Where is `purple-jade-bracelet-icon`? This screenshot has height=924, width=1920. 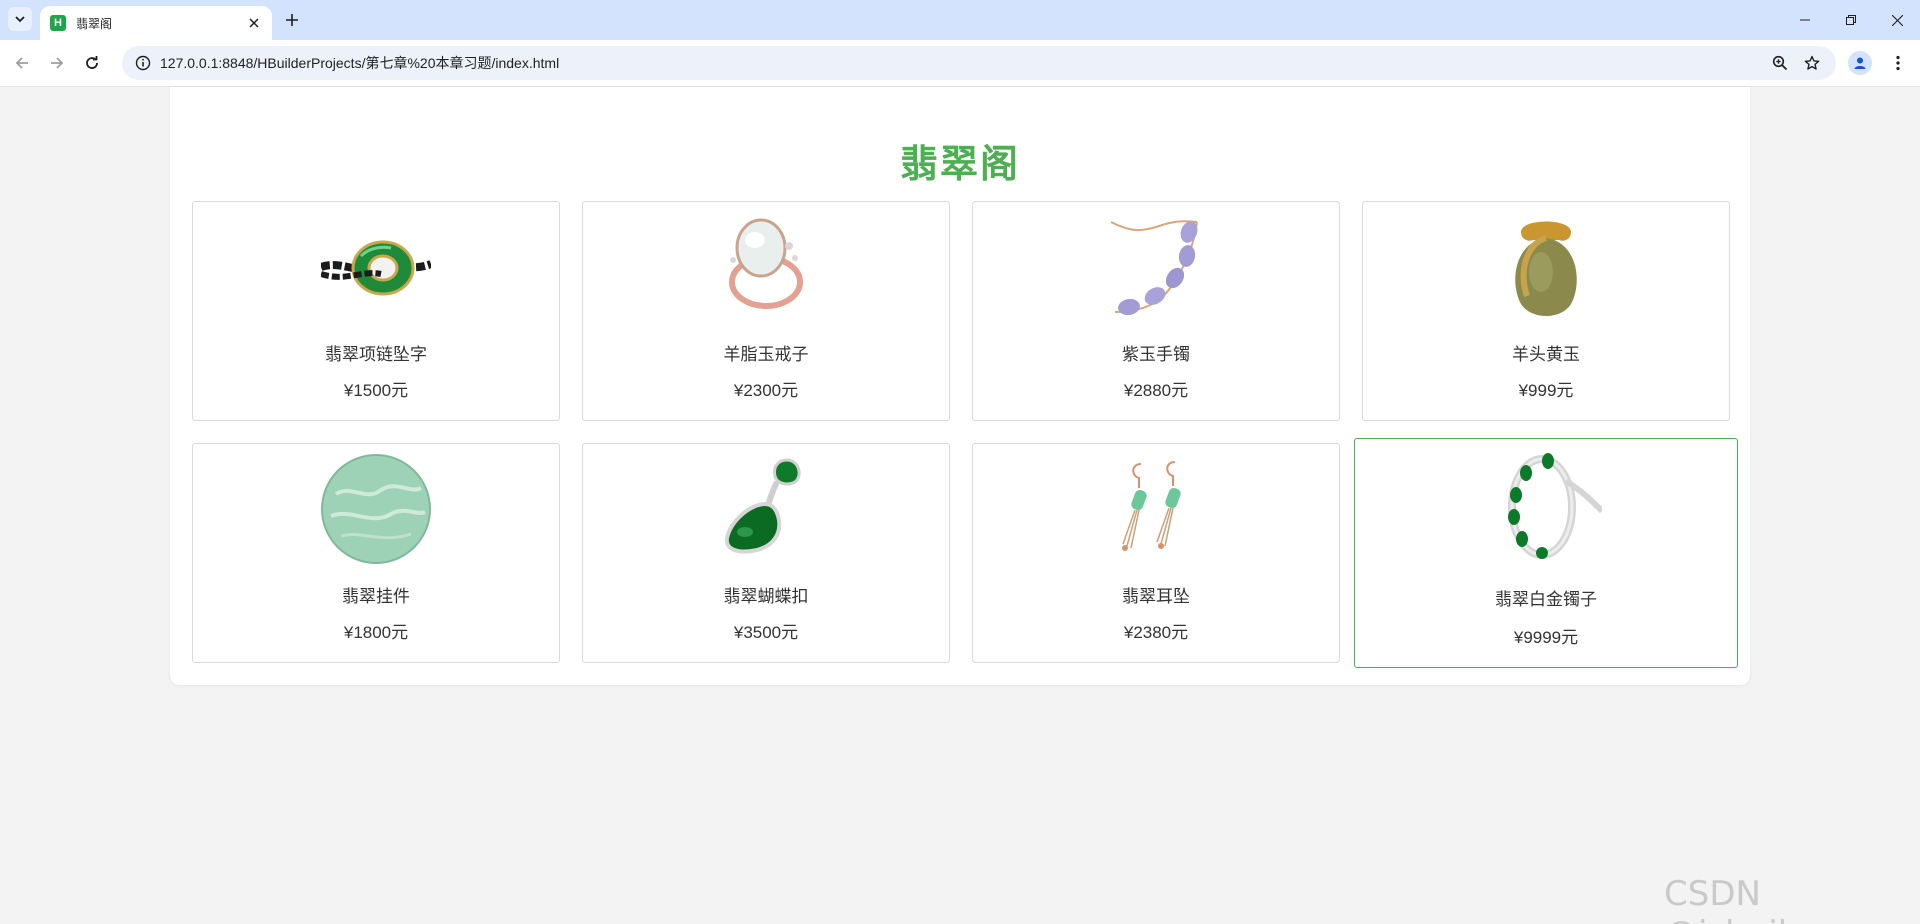 purple-jade-bracelet-icon is located at coordinates (1156, 267).